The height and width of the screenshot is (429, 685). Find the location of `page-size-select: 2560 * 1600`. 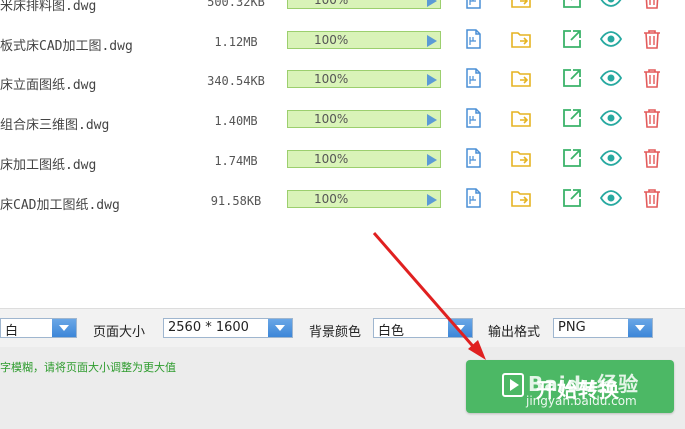

page-size-select: 2560 * 1600 is located at coordinates (228, 328).